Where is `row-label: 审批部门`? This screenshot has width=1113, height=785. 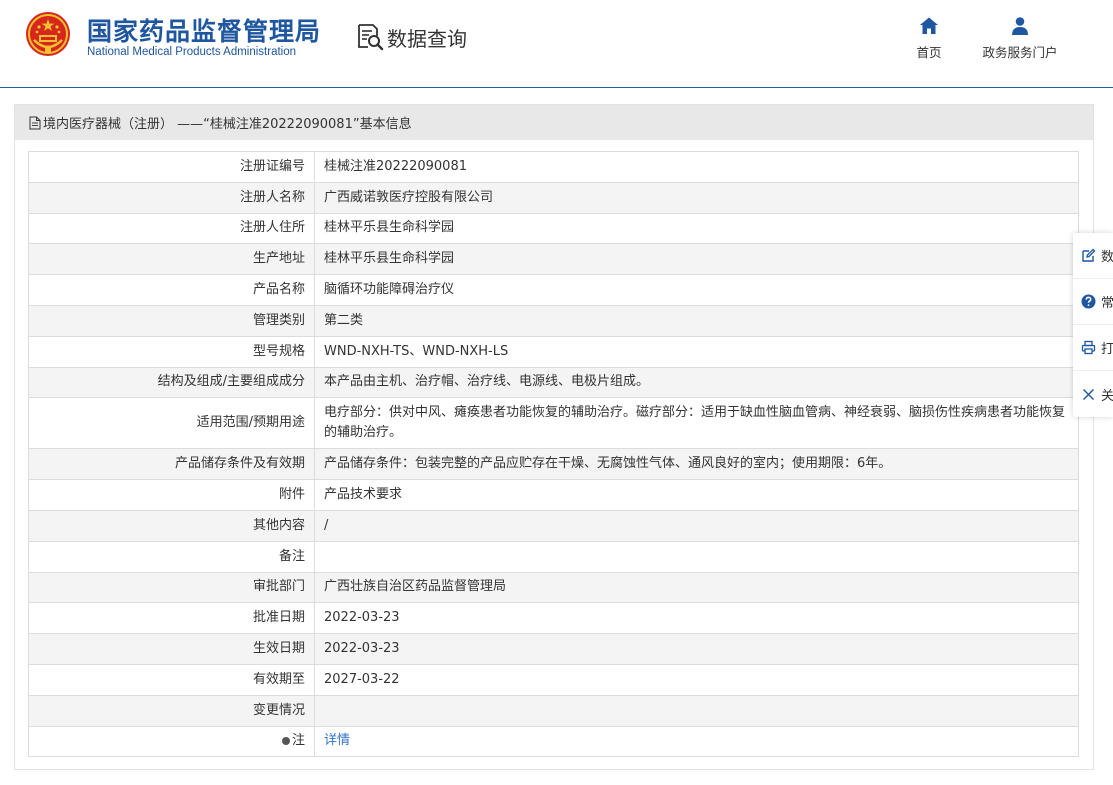 row-label: 审批部门 is located at coordinates (171, 587).